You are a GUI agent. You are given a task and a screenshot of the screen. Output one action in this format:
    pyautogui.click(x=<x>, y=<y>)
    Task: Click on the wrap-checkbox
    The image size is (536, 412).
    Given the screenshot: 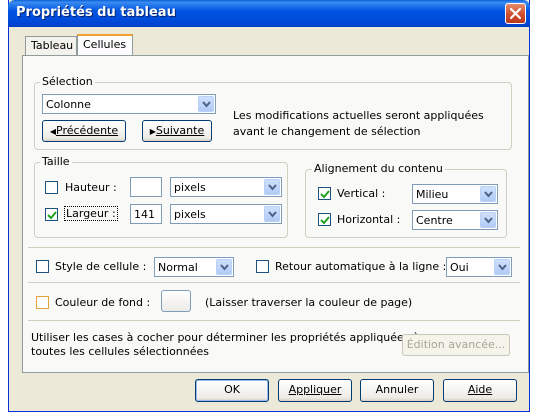 What is the action you would take?
    pyautogui.click(x=262, y=266)
    